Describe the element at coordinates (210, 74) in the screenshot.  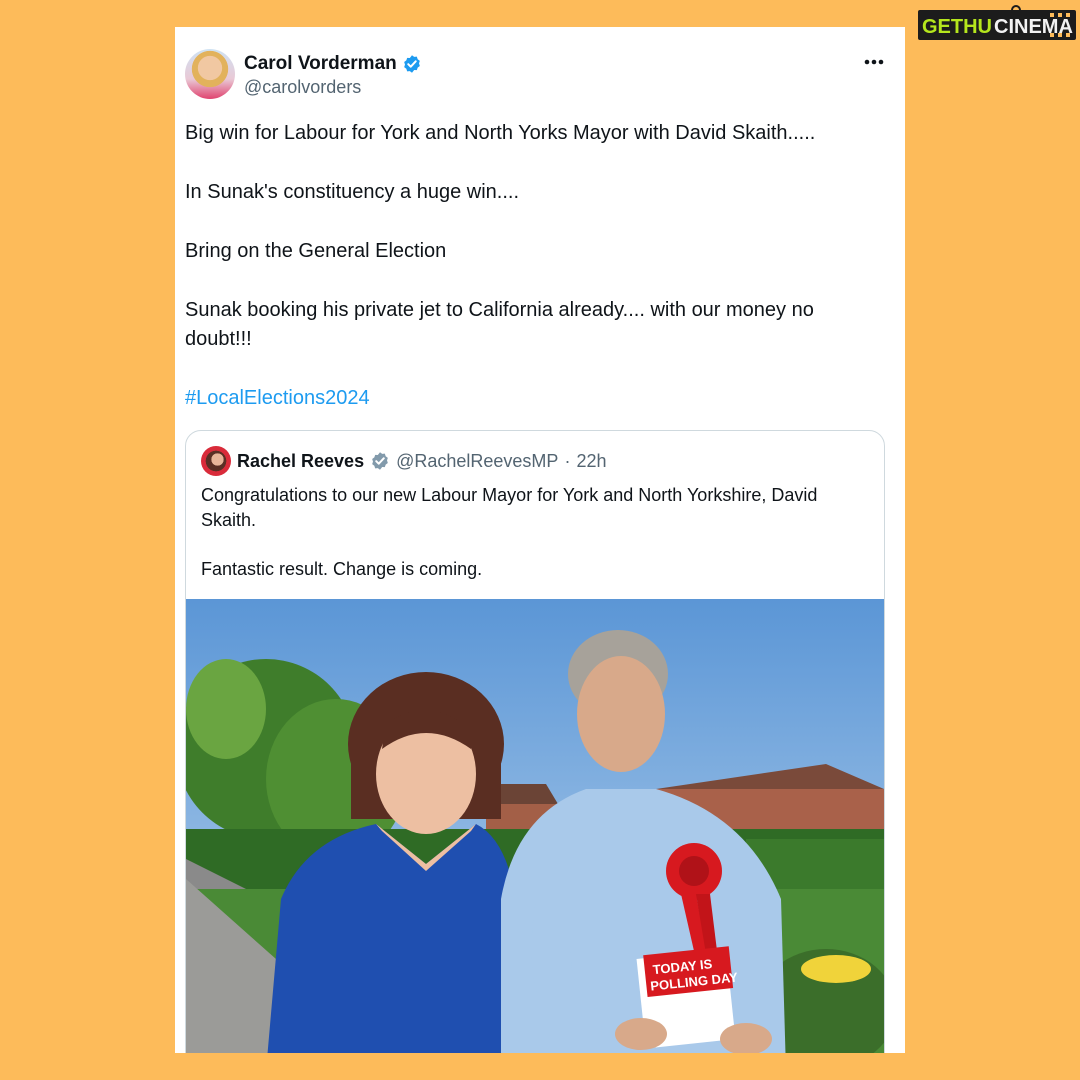
I see `author-avatar` at that location.